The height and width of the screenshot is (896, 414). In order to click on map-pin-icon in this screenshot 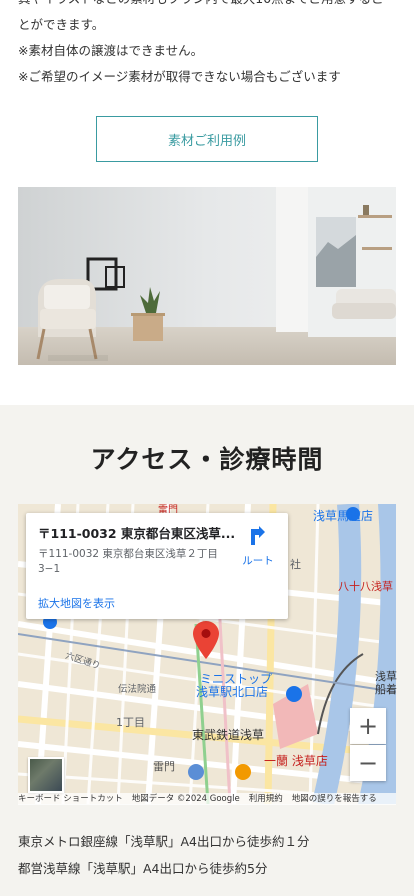, I will do `click(206, 640)`.